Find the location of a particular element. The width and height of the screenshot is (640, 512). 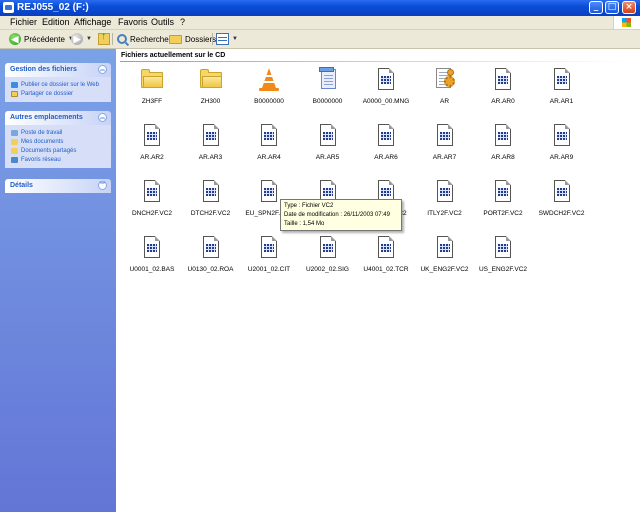

file-item: AR.AR8 is located at coordinates (503, 147).